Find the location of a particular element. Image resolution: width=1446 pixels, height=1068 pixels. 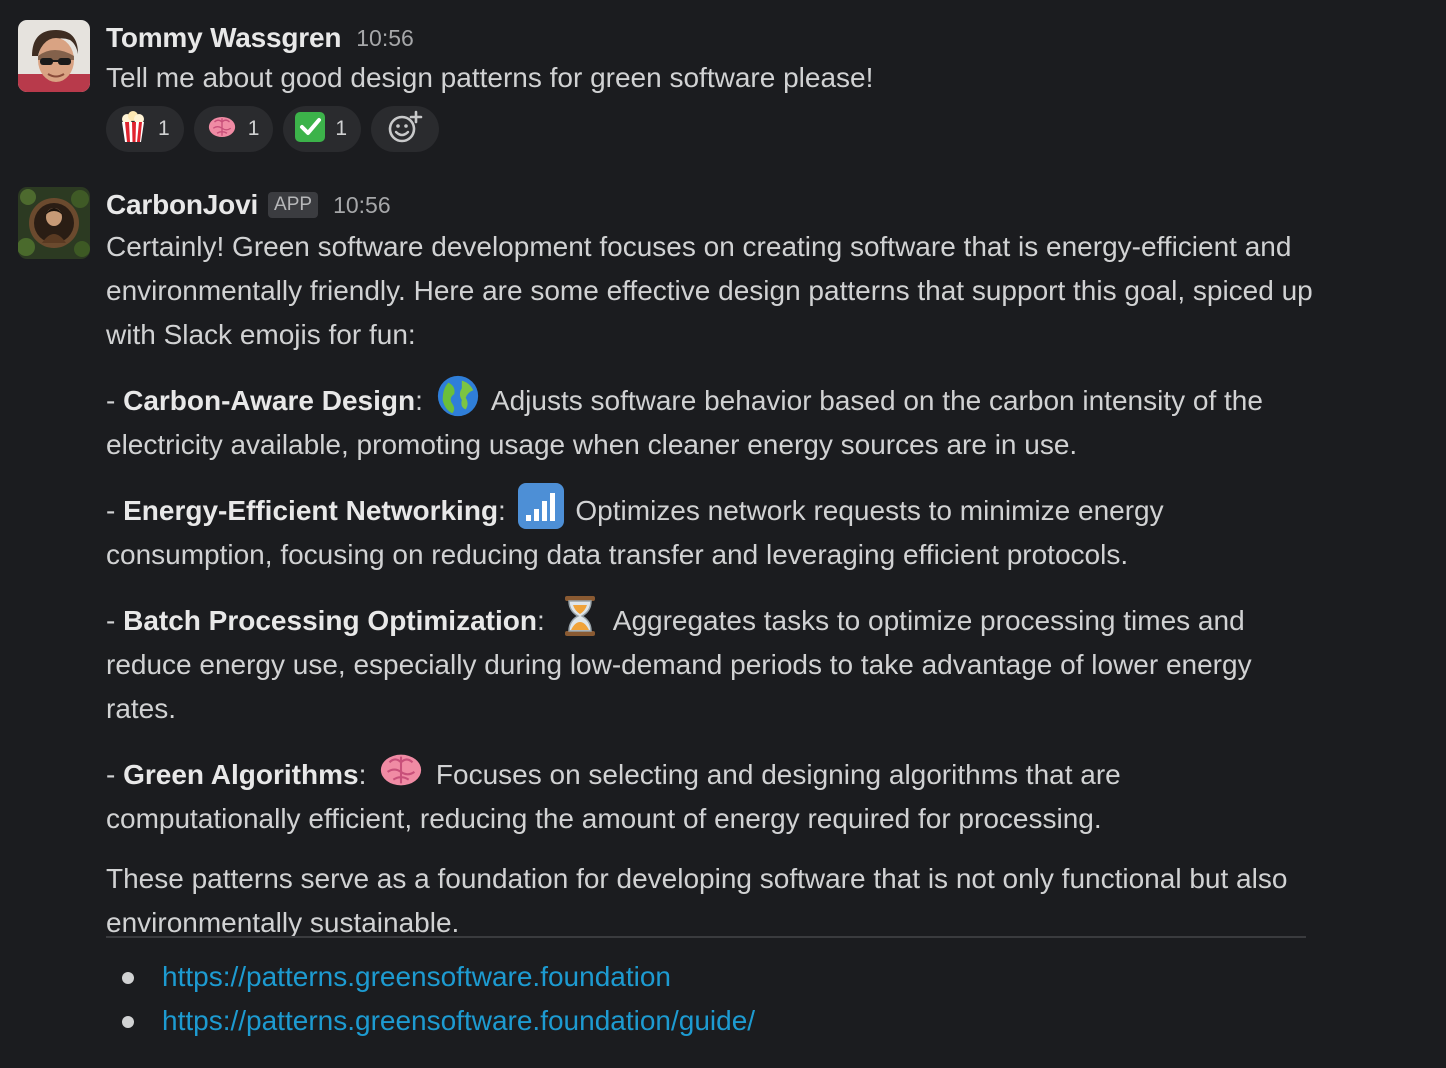

pattern-name: Carbon-Aware Design is located at coordinates (269, 400).